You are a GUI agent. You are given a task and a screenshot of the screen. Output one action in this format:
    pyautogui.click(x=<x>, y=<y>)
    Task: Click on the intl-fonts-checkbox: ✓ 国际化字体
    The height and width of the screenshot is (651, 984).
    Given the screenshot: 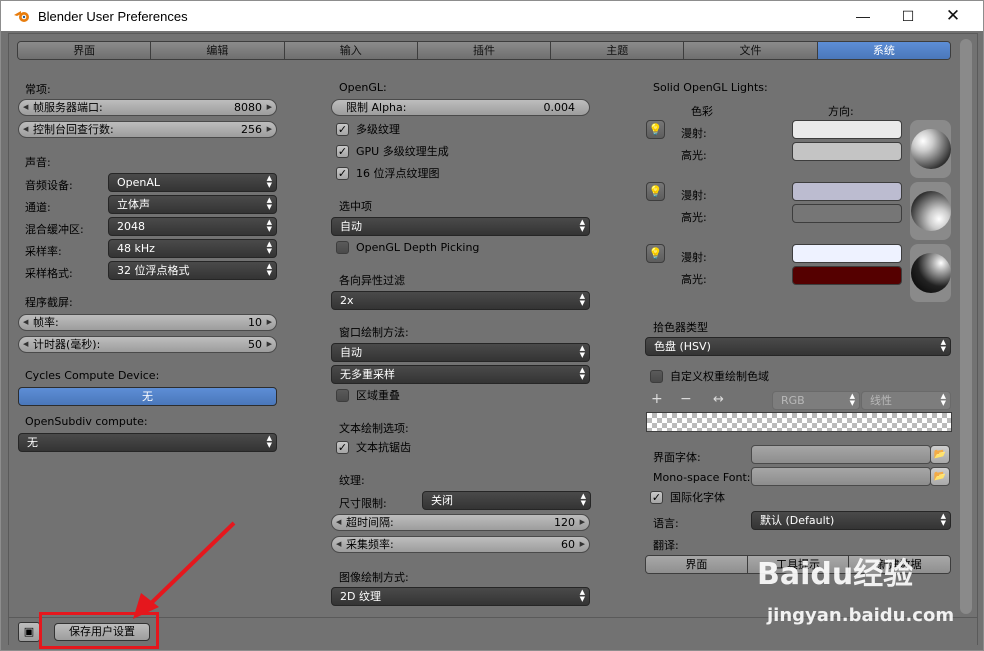 What is the action you would take?
    pyautogui.click(x=687, y=498)
    